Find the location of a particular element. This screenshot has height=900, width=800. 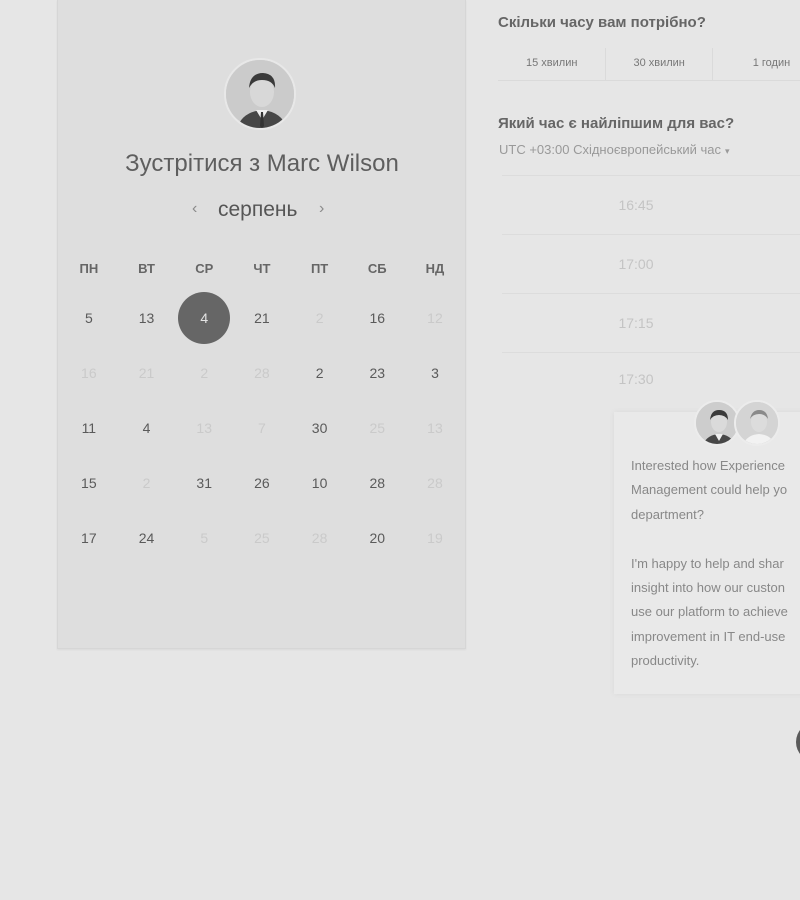

calendar-day-number: 3 is located at coordinates (435, 372).